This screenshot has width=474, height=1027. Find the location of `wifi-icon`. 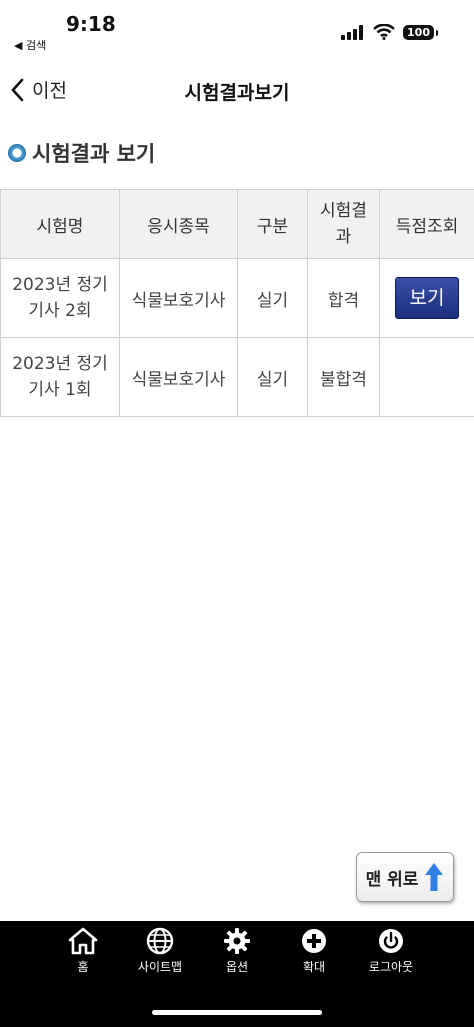

wifi-icon is located at coordinates (384, 32).